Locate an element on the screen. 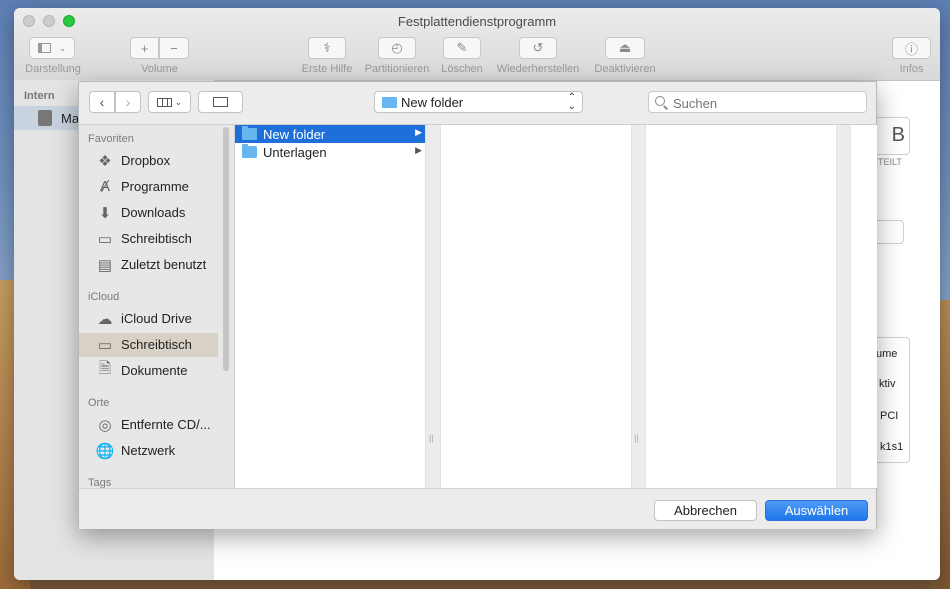 The height and width of the screenshot is (589, 950). search-field is located at coordinates (757, 102).